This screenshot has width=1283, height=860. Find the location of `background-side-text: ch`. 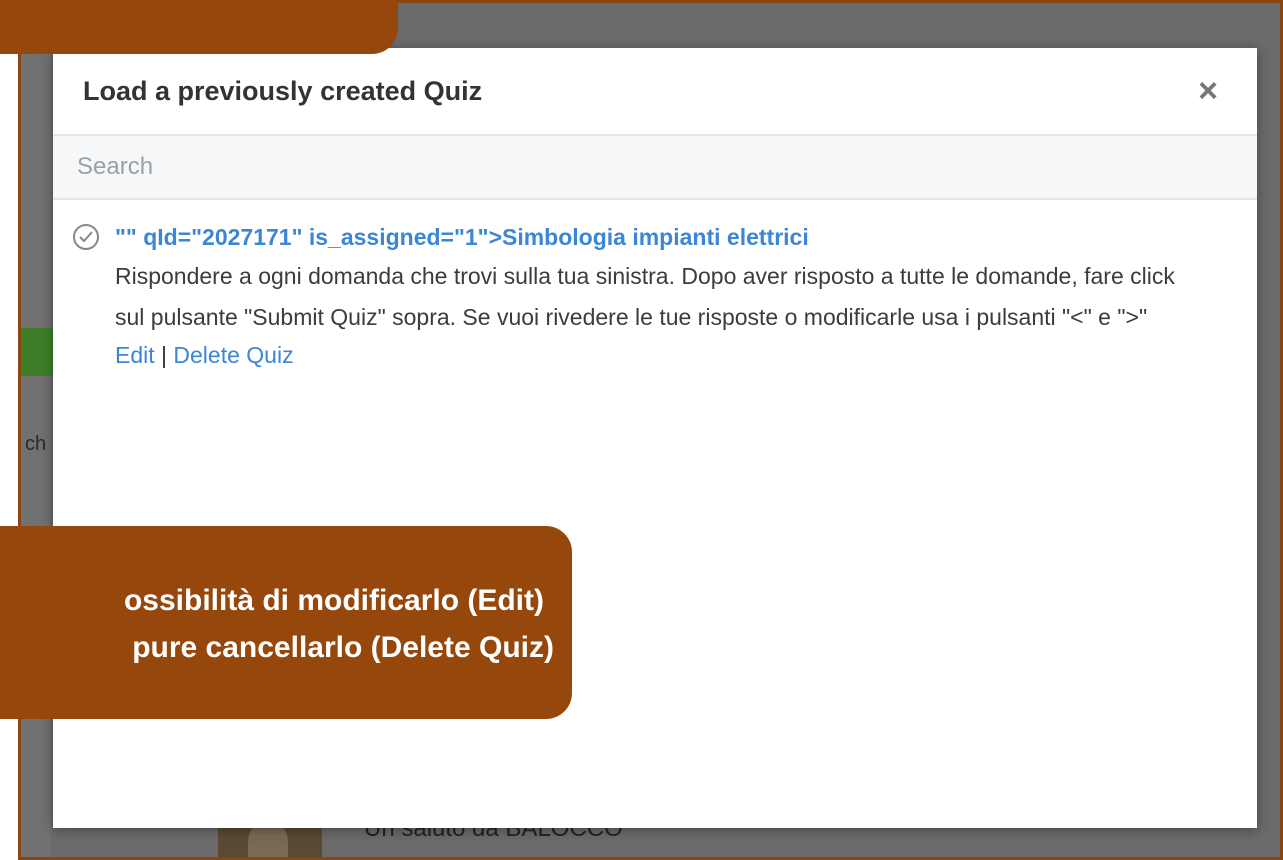

background-side-text: ch is located at coordinates (36, 444).